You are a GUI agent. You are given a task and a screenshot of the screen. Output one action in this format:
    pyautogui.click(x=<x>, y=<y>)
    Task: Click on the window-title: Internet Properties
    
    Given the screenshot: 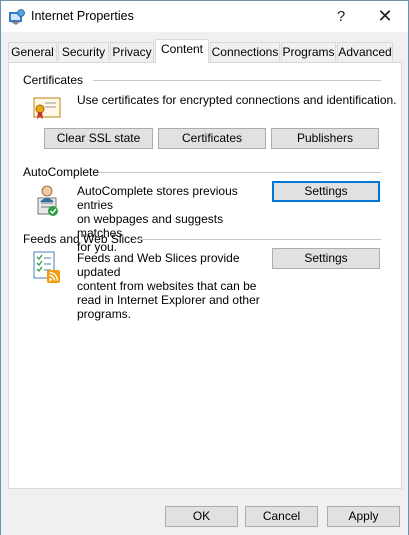 What is the action you would take?
    pyautogui.click(x=82, y=16)
    